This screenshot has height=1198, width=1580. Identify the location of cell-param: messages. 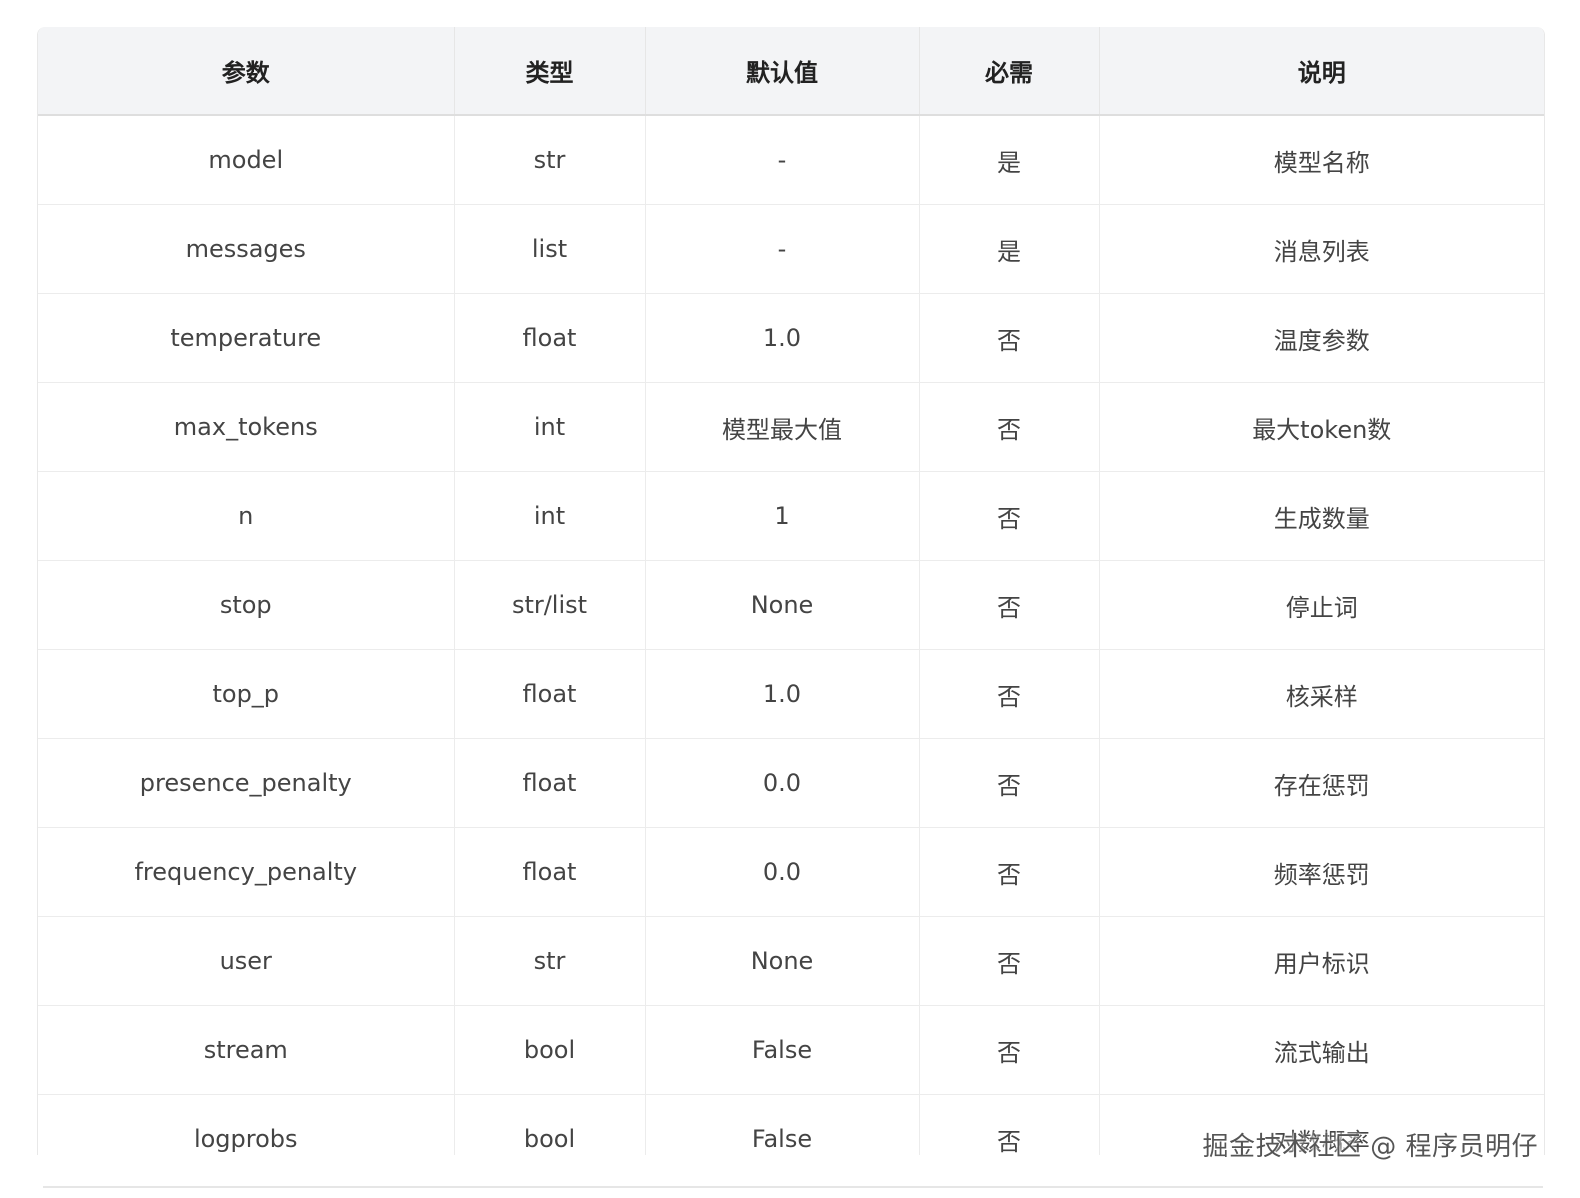
(246, 249).